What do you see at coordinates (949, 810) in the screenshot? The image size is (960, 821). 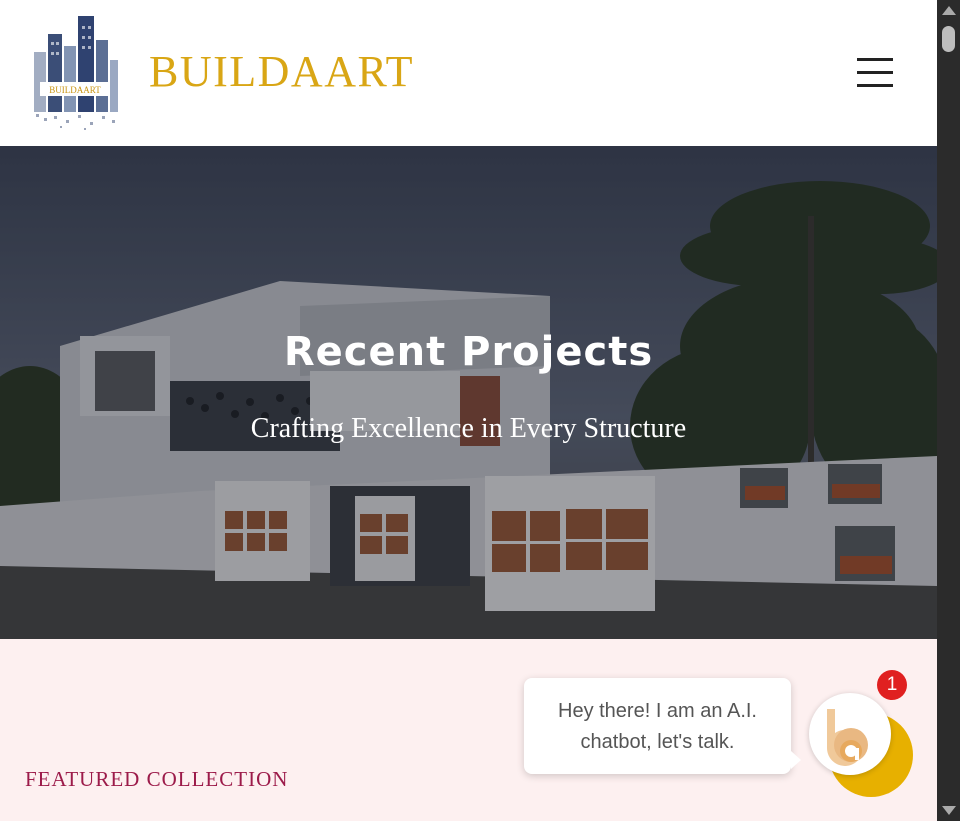 I see `scroll-down-arrow-icon` at bounding box center [949, 810].